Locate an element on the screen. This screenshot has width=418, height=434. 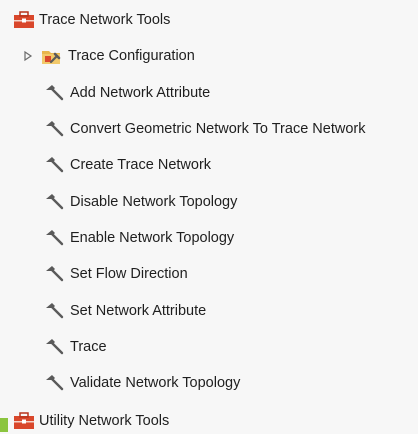
tree-item-enable-network-topology: Enable Network Topology is located at coordinates (209, 238).